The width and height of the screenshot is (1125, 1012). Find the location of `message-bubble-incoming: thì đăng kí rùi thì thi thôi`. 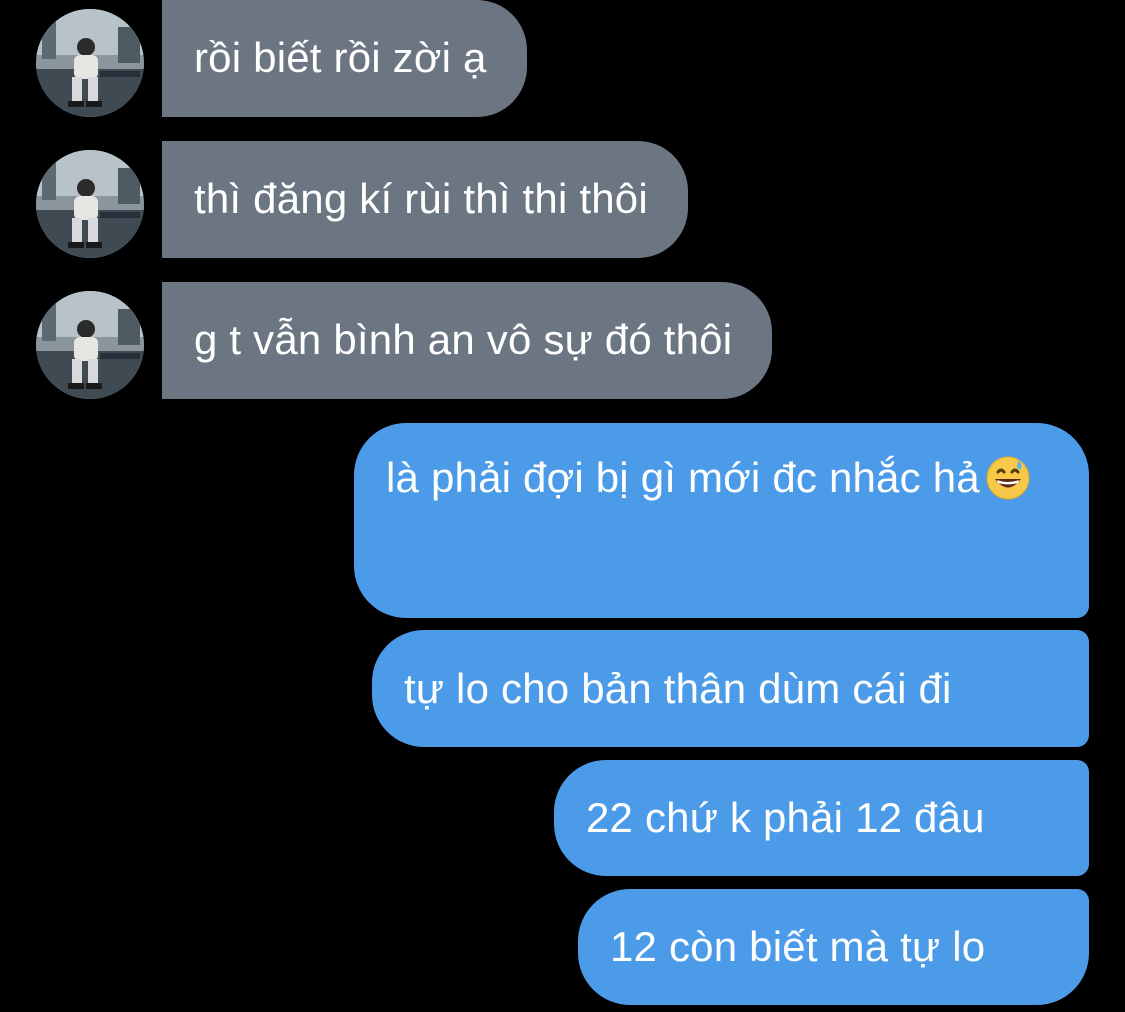

message-bubble-incoming: thì đăng kí rùi thì thi thôi is located at coordinates (425, 199).